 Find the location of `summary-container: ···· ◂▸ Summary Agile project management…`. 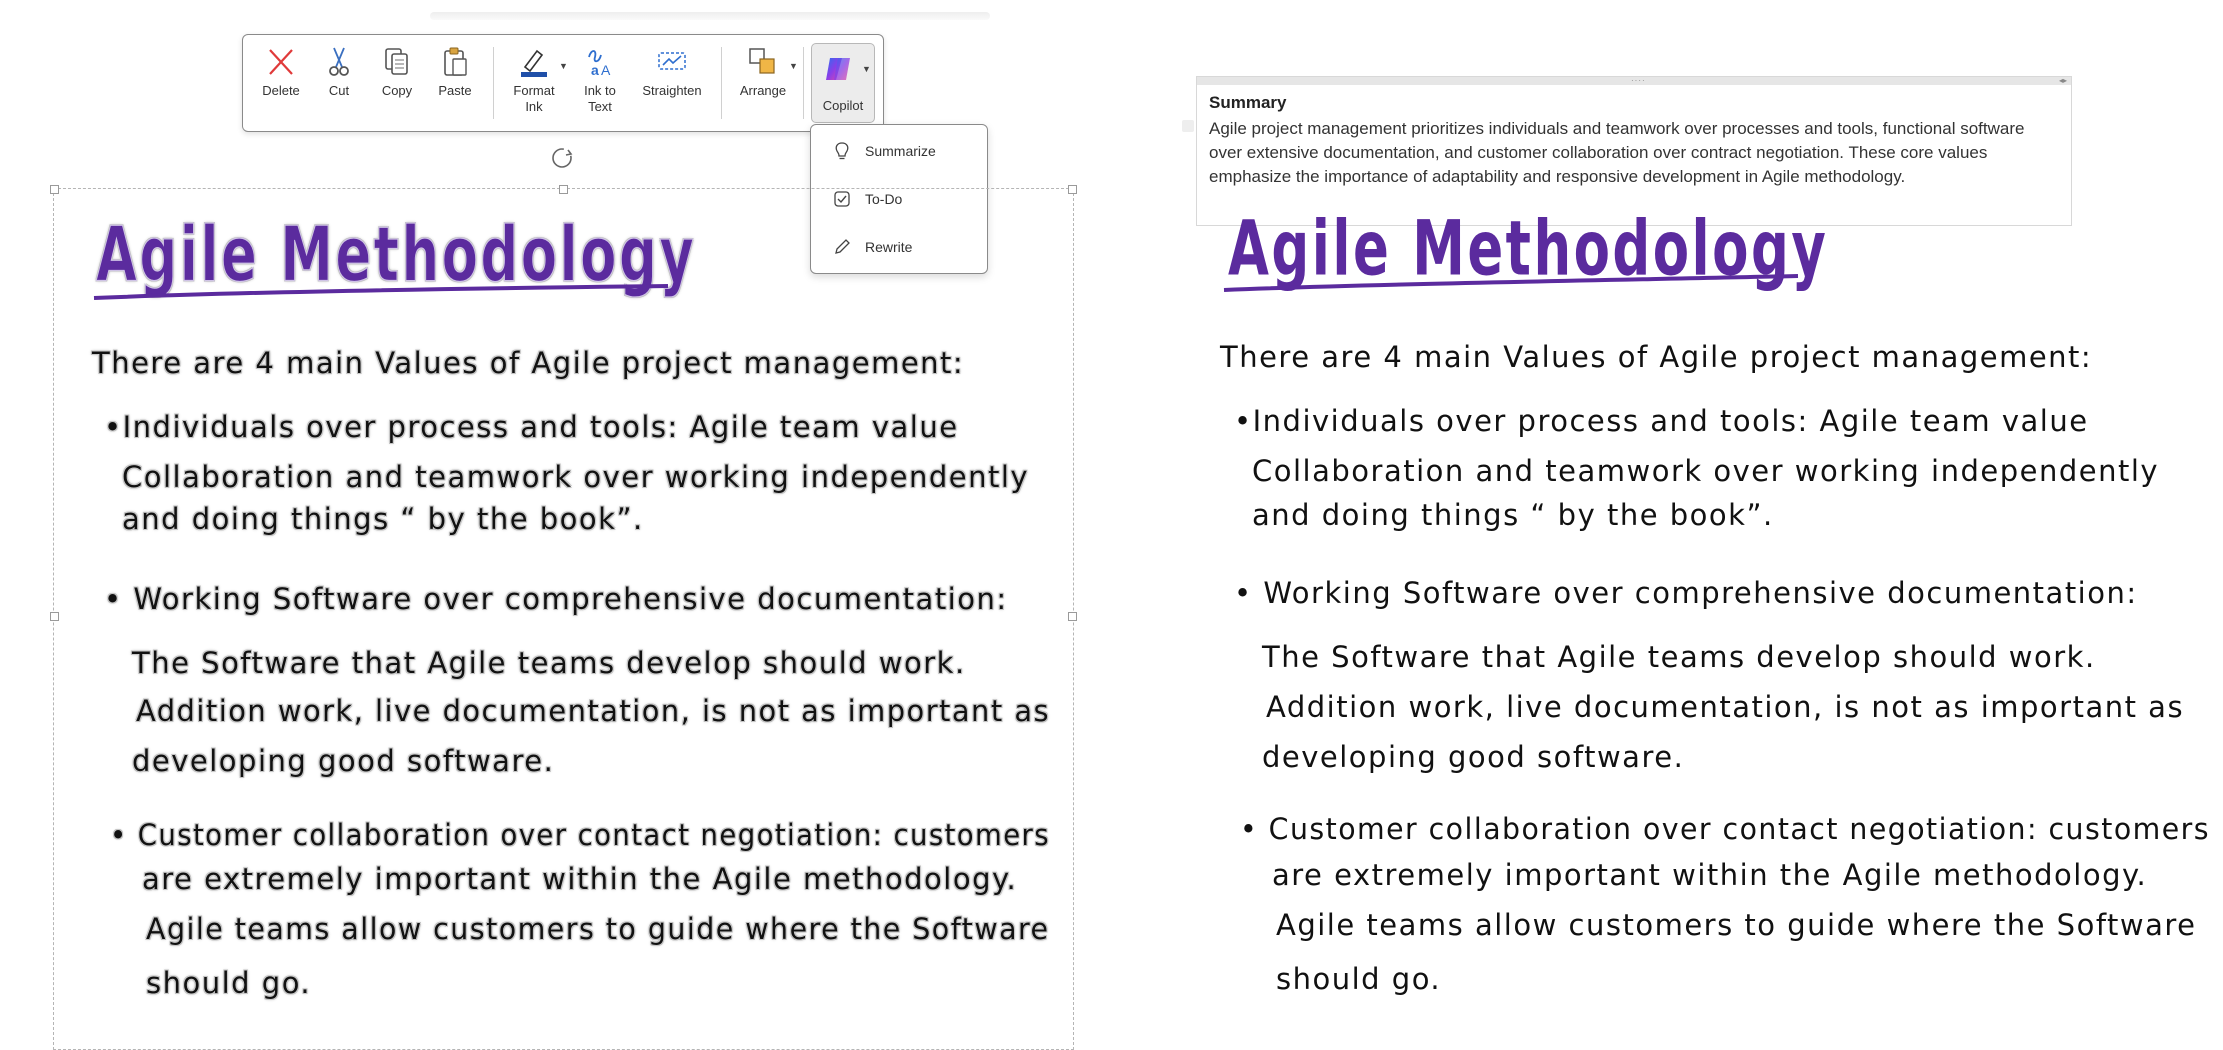

summary-container: ···· ◂▸ Summary Agile project management… is located at coordinates (1634, 151).